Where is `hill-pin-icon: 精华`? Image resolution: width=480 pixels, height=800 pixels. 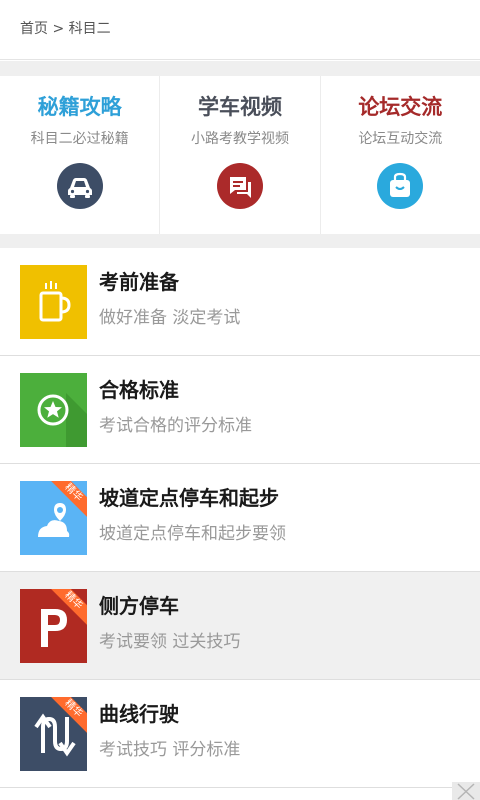
hill-pin-icon: 精华 is located at coordinates (53, 518).